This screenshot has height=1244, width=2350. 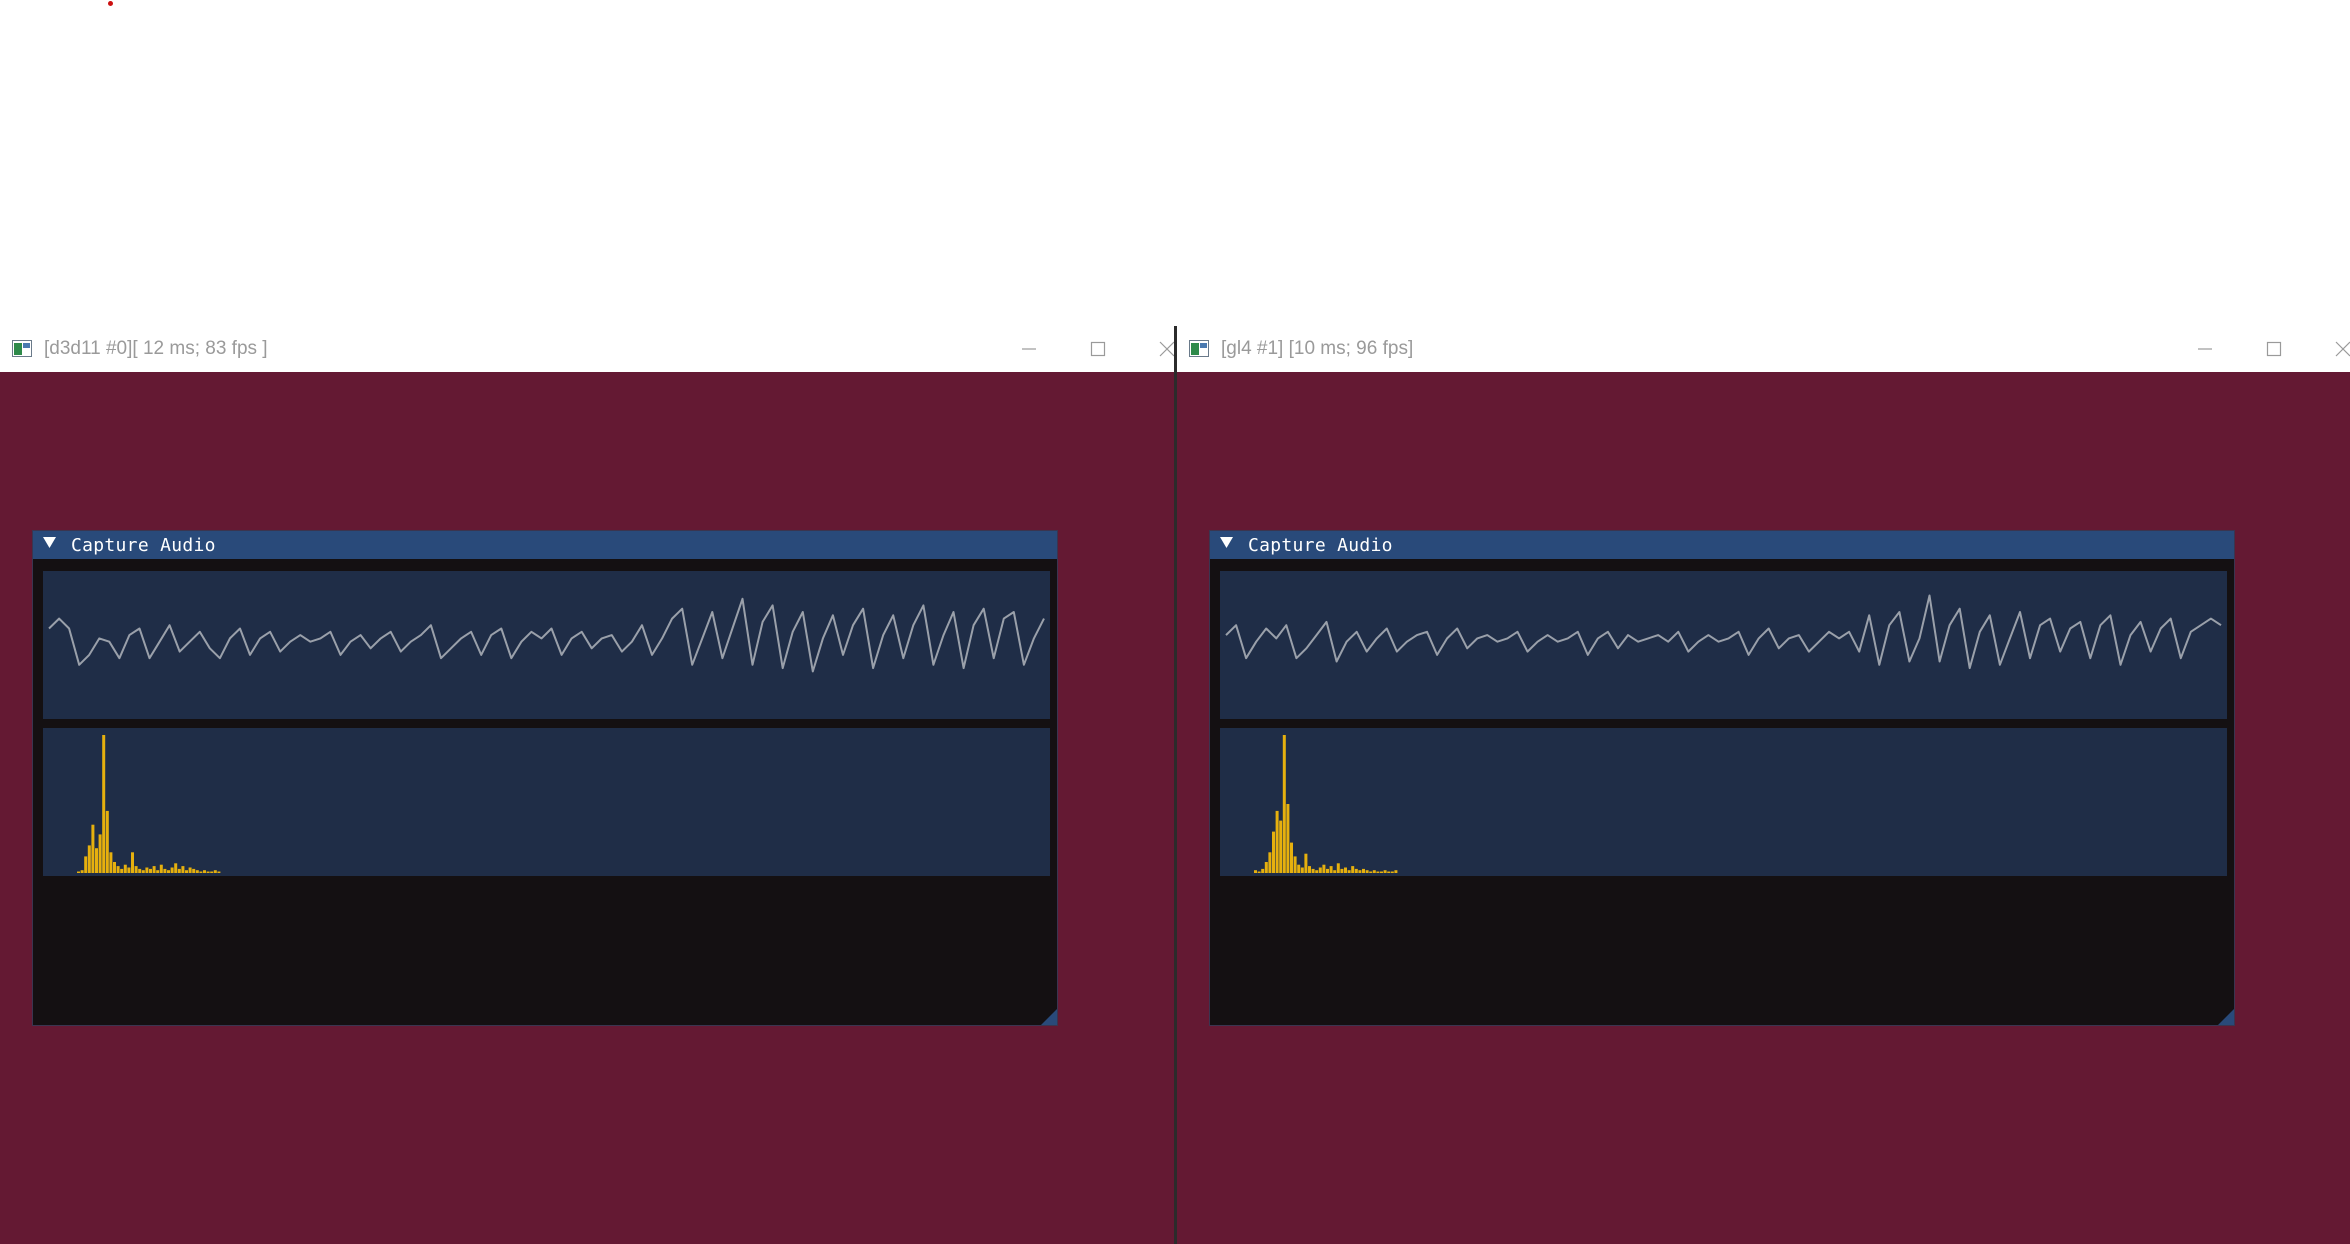 I want to click on window-title: [d3d11 #0][ 12 ms; 83 fps ], so click(x=156, y=348).